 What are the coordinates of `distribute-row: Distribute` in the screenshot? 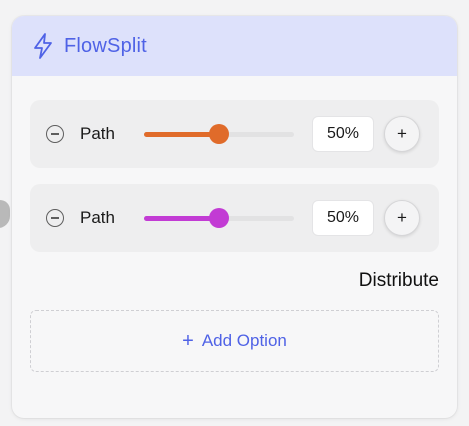 It's located at (234, 281).